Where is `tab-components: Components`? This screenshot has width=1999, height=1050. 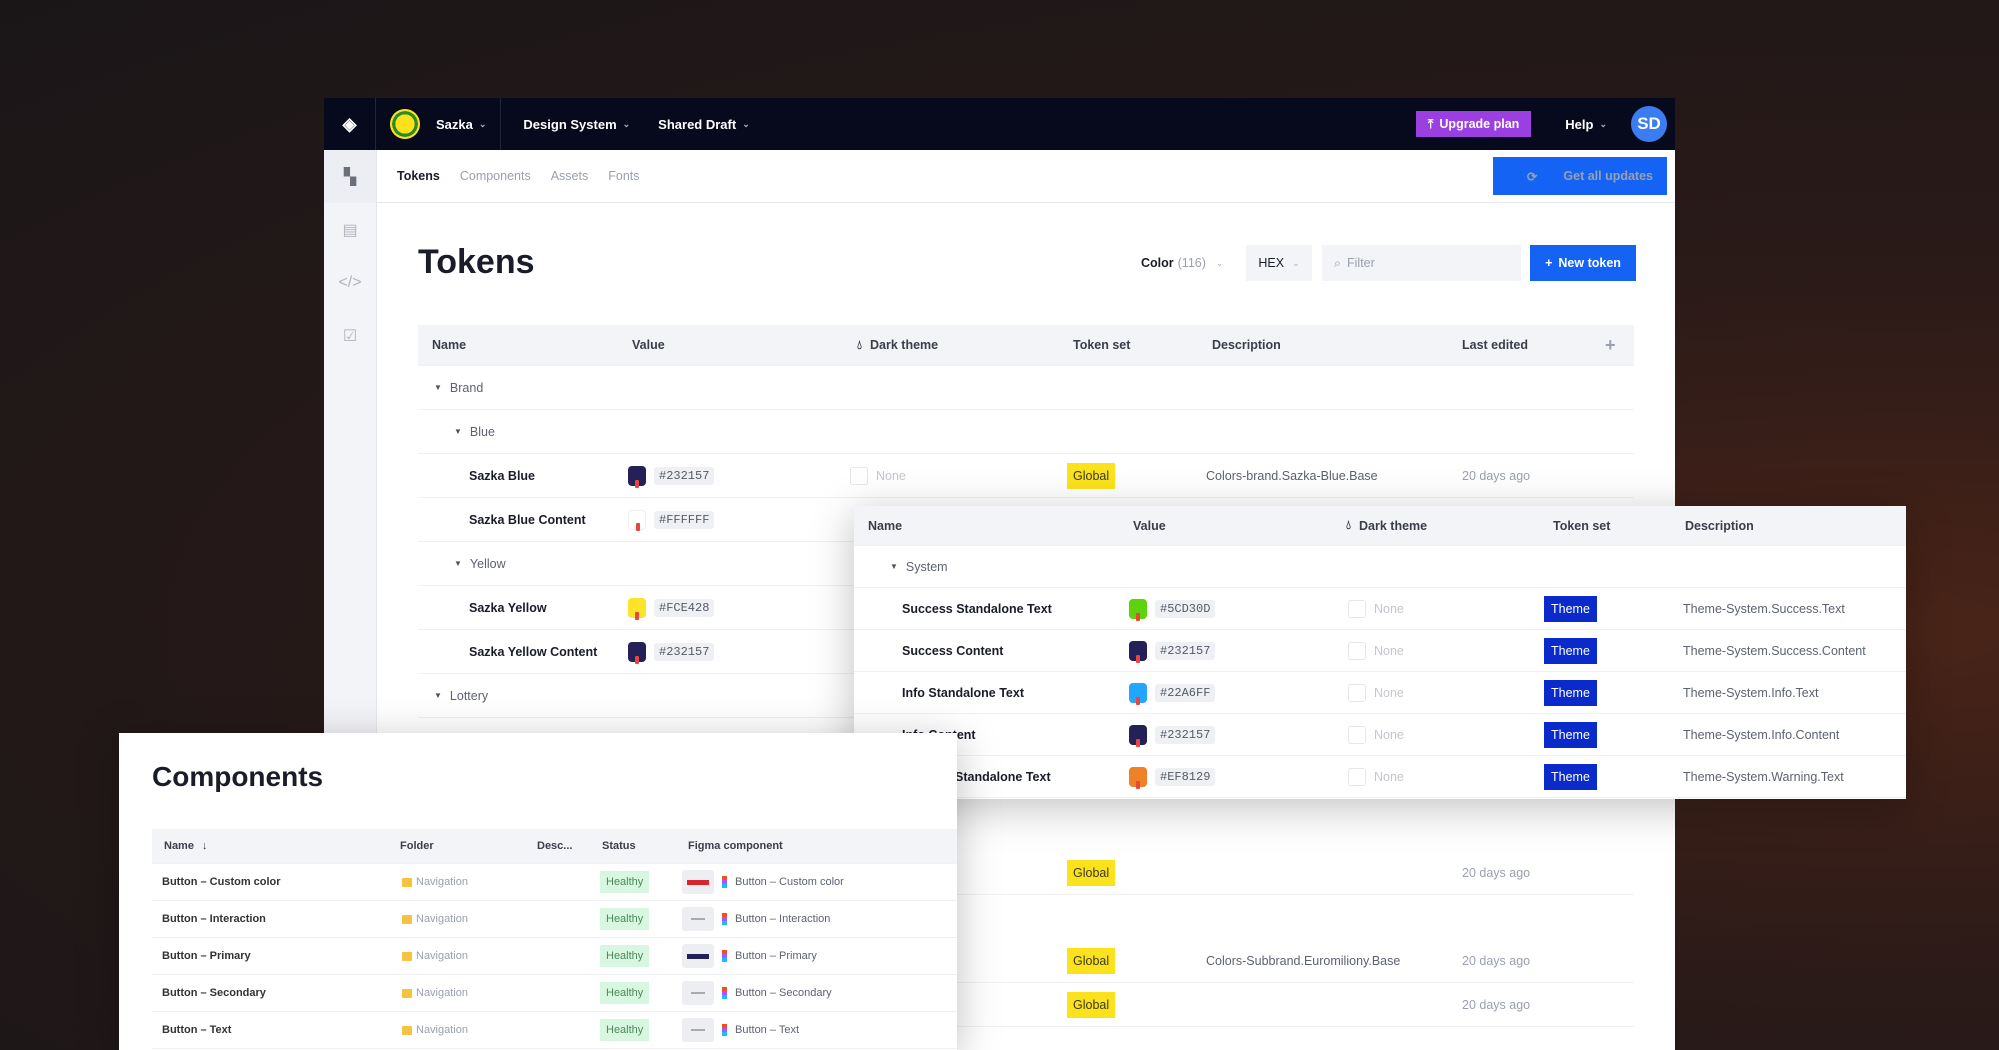 tab-components: Components is located at coordinates (495, 176).